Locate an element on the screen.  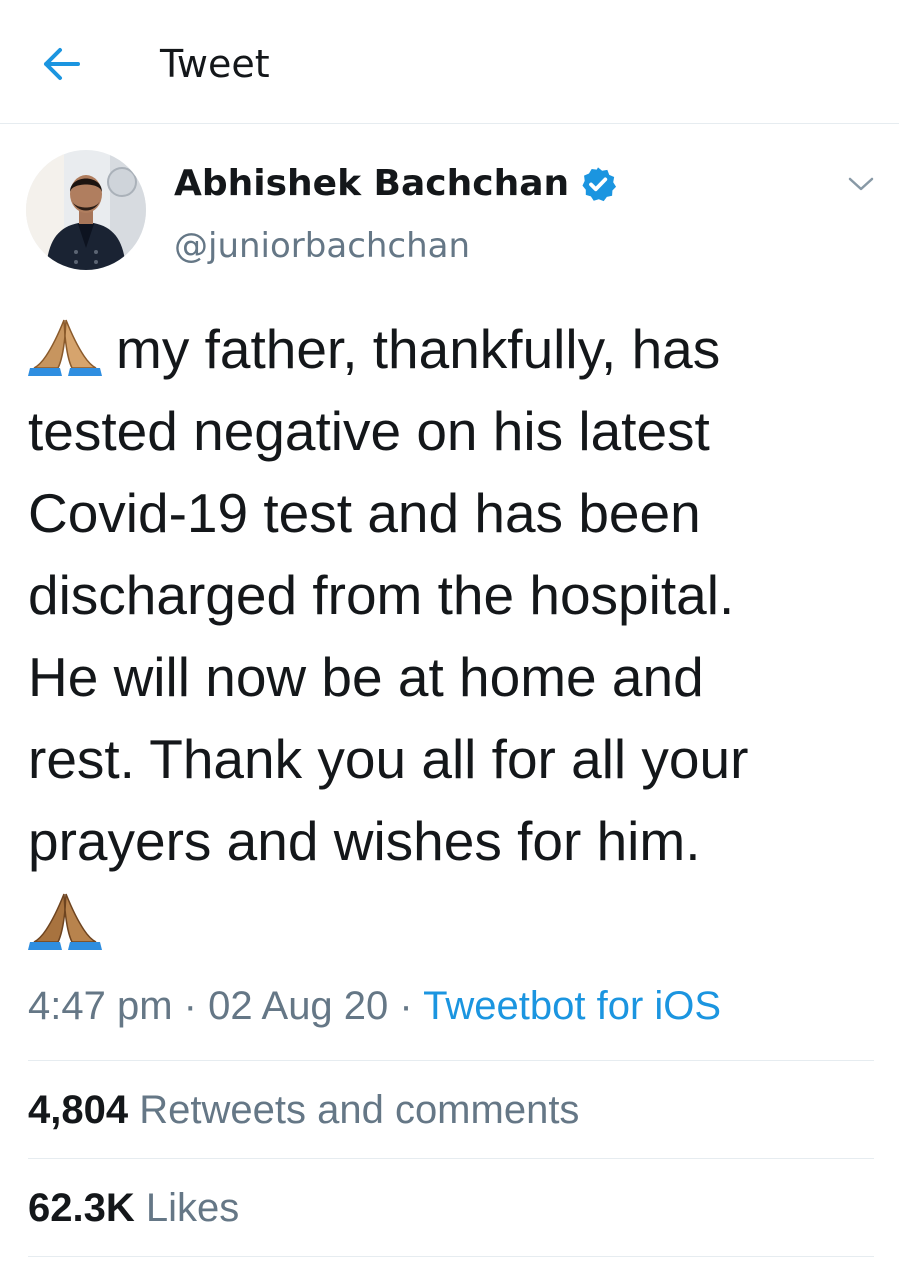
tweet-text-line is located at coordinates (454, 923).